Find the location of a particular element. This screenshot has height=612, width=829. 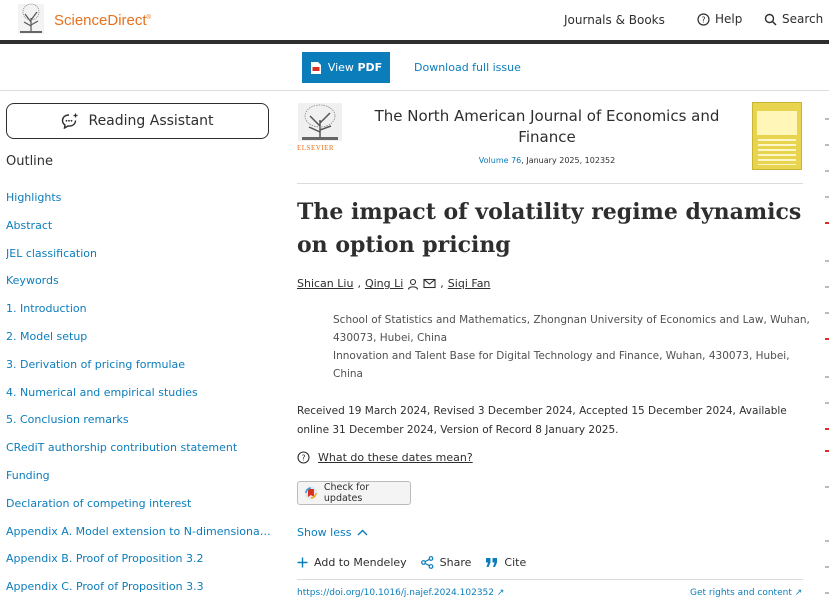

brand-name: ScienceDirect is located at coordinates (100, 20).